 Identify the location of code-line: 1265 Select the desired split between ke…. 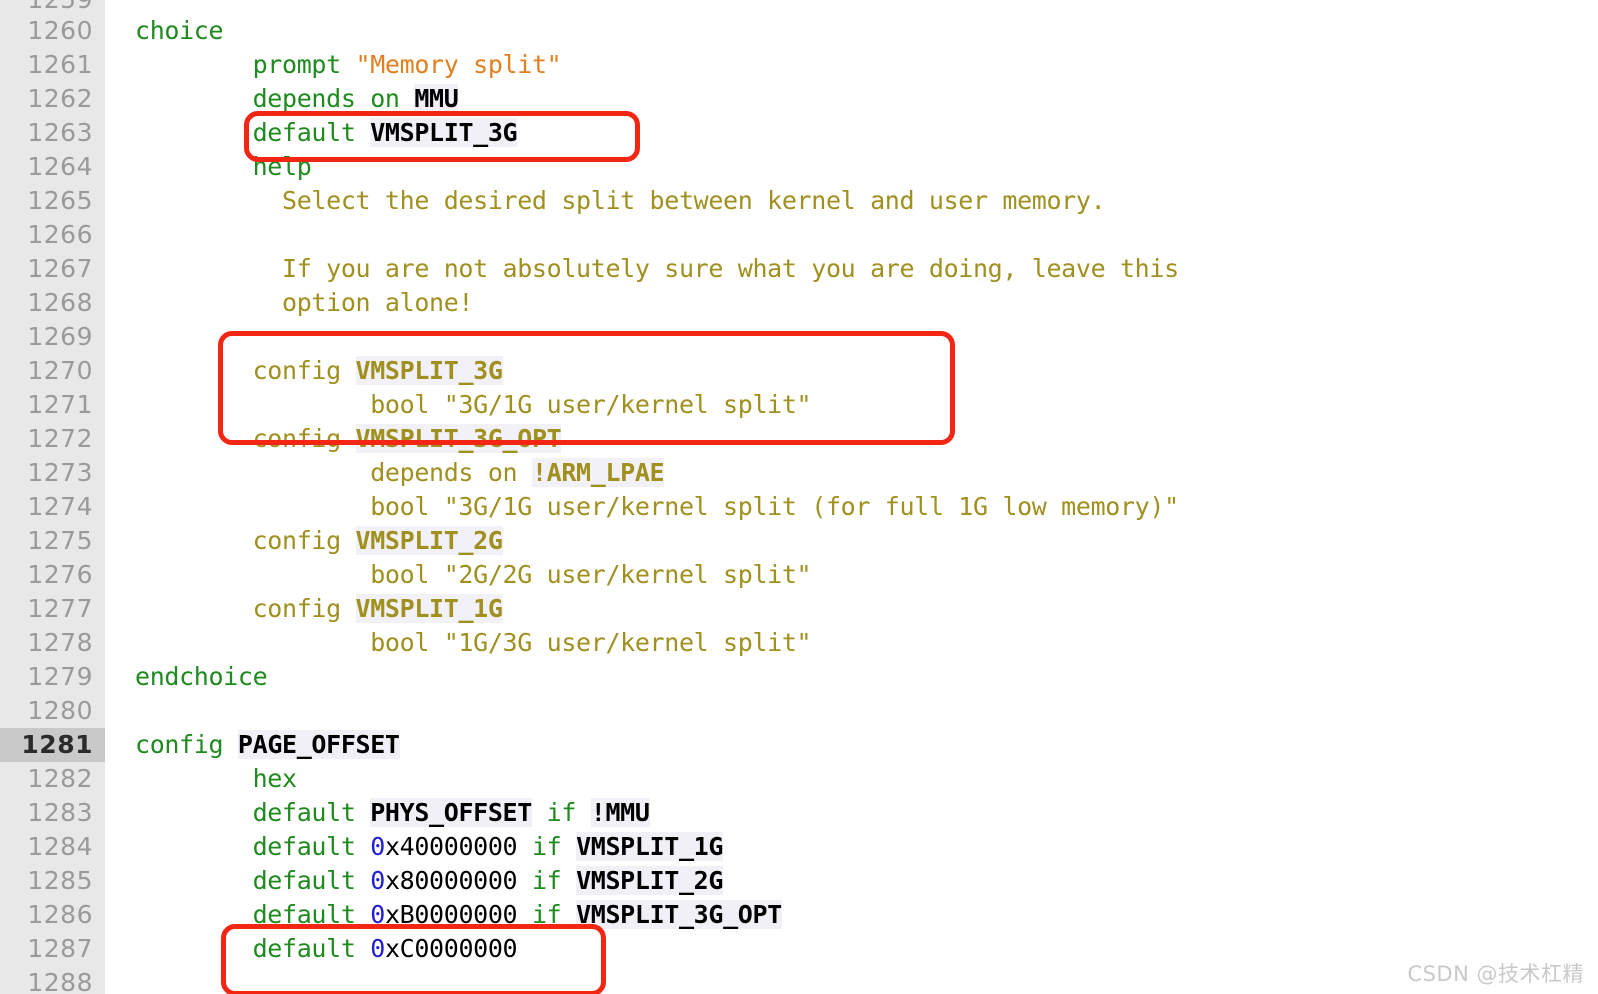
(799, 201).